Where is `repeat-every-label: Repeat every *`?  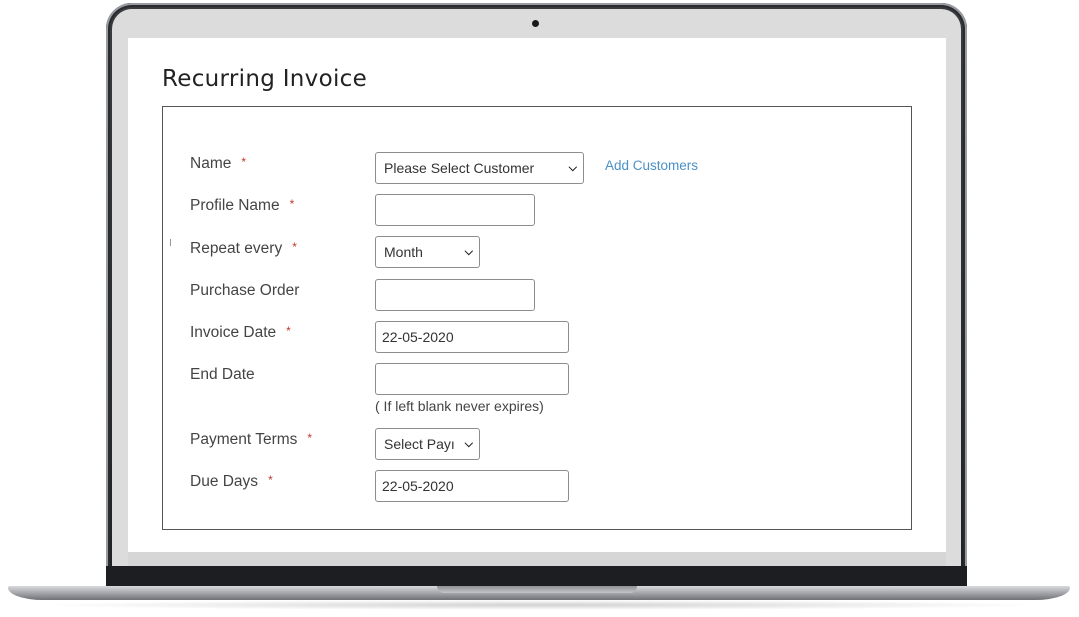
repeat-every-label: Repeat every * is located at coordinates (243, 248).